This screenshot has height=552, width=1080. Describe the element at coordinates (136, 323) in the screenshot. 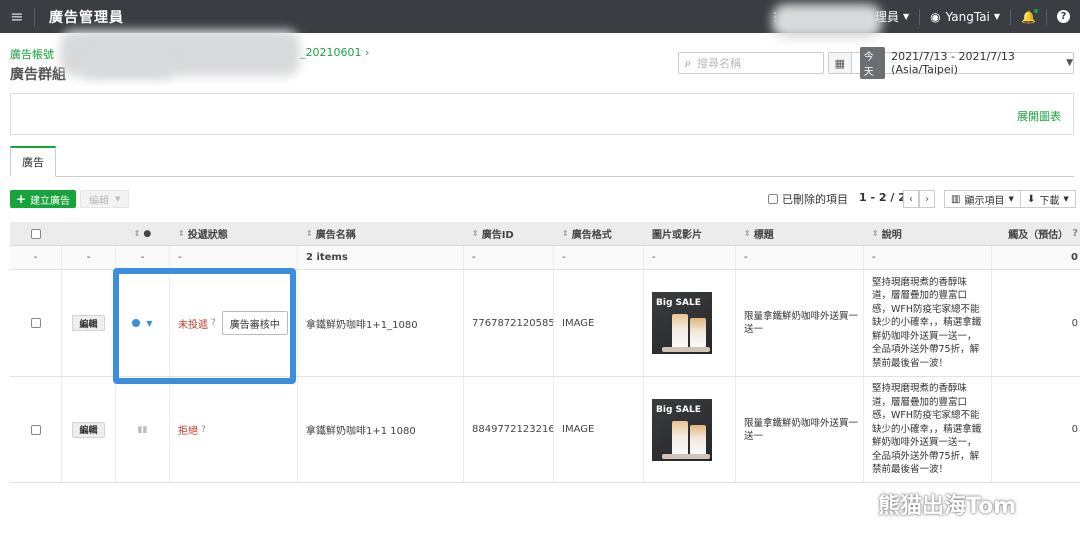

I see `status-dot-icon` at that location.